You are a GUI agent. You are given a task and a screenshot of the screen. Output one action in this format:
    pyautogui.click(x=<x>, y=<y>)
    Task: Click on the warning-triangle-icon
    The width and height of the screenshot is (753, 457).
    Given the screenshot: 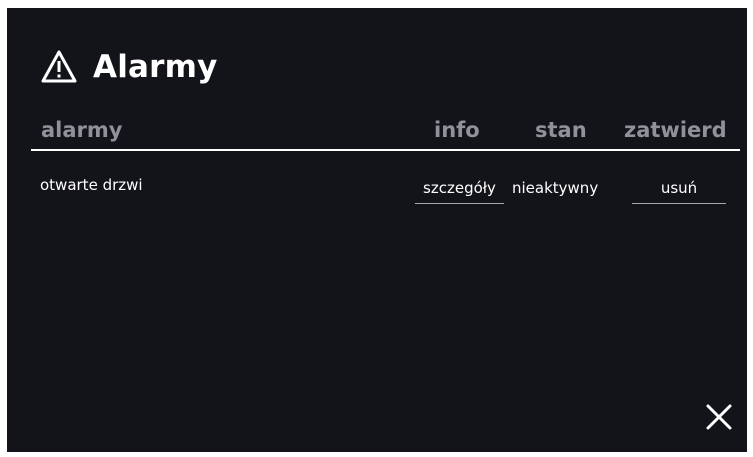 What is the action you would take?
    pyautogui.click(x=59, y=66)
    